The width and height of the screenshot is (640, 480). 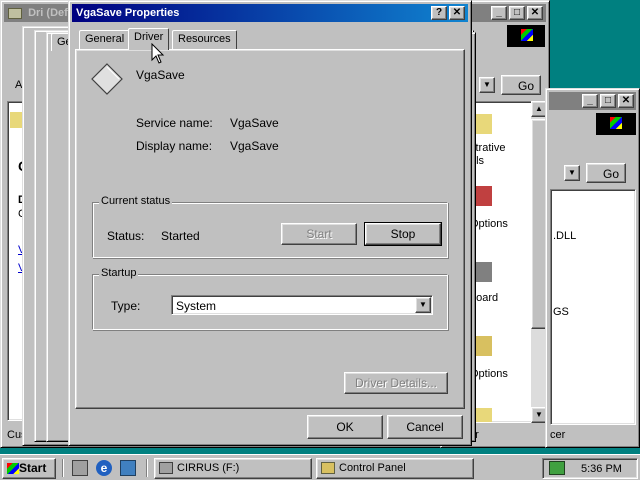 I want to click on dialog-titlebar: VgaSave Properties, so click(x=270, y=13).